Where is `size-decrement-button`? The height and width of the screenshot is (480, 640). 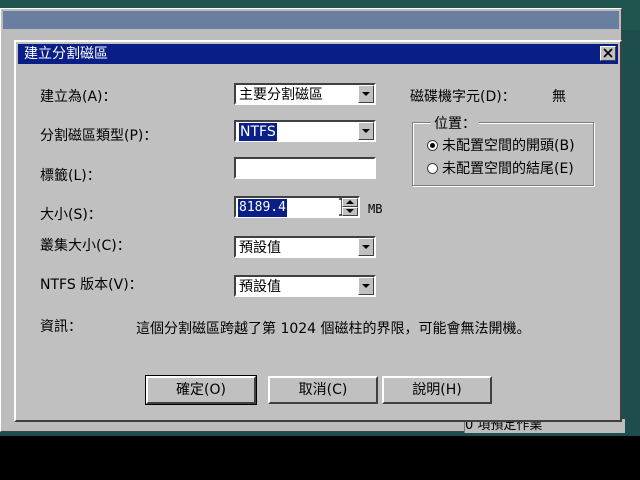
size-decrement-button is located at coordinates (350, 211).